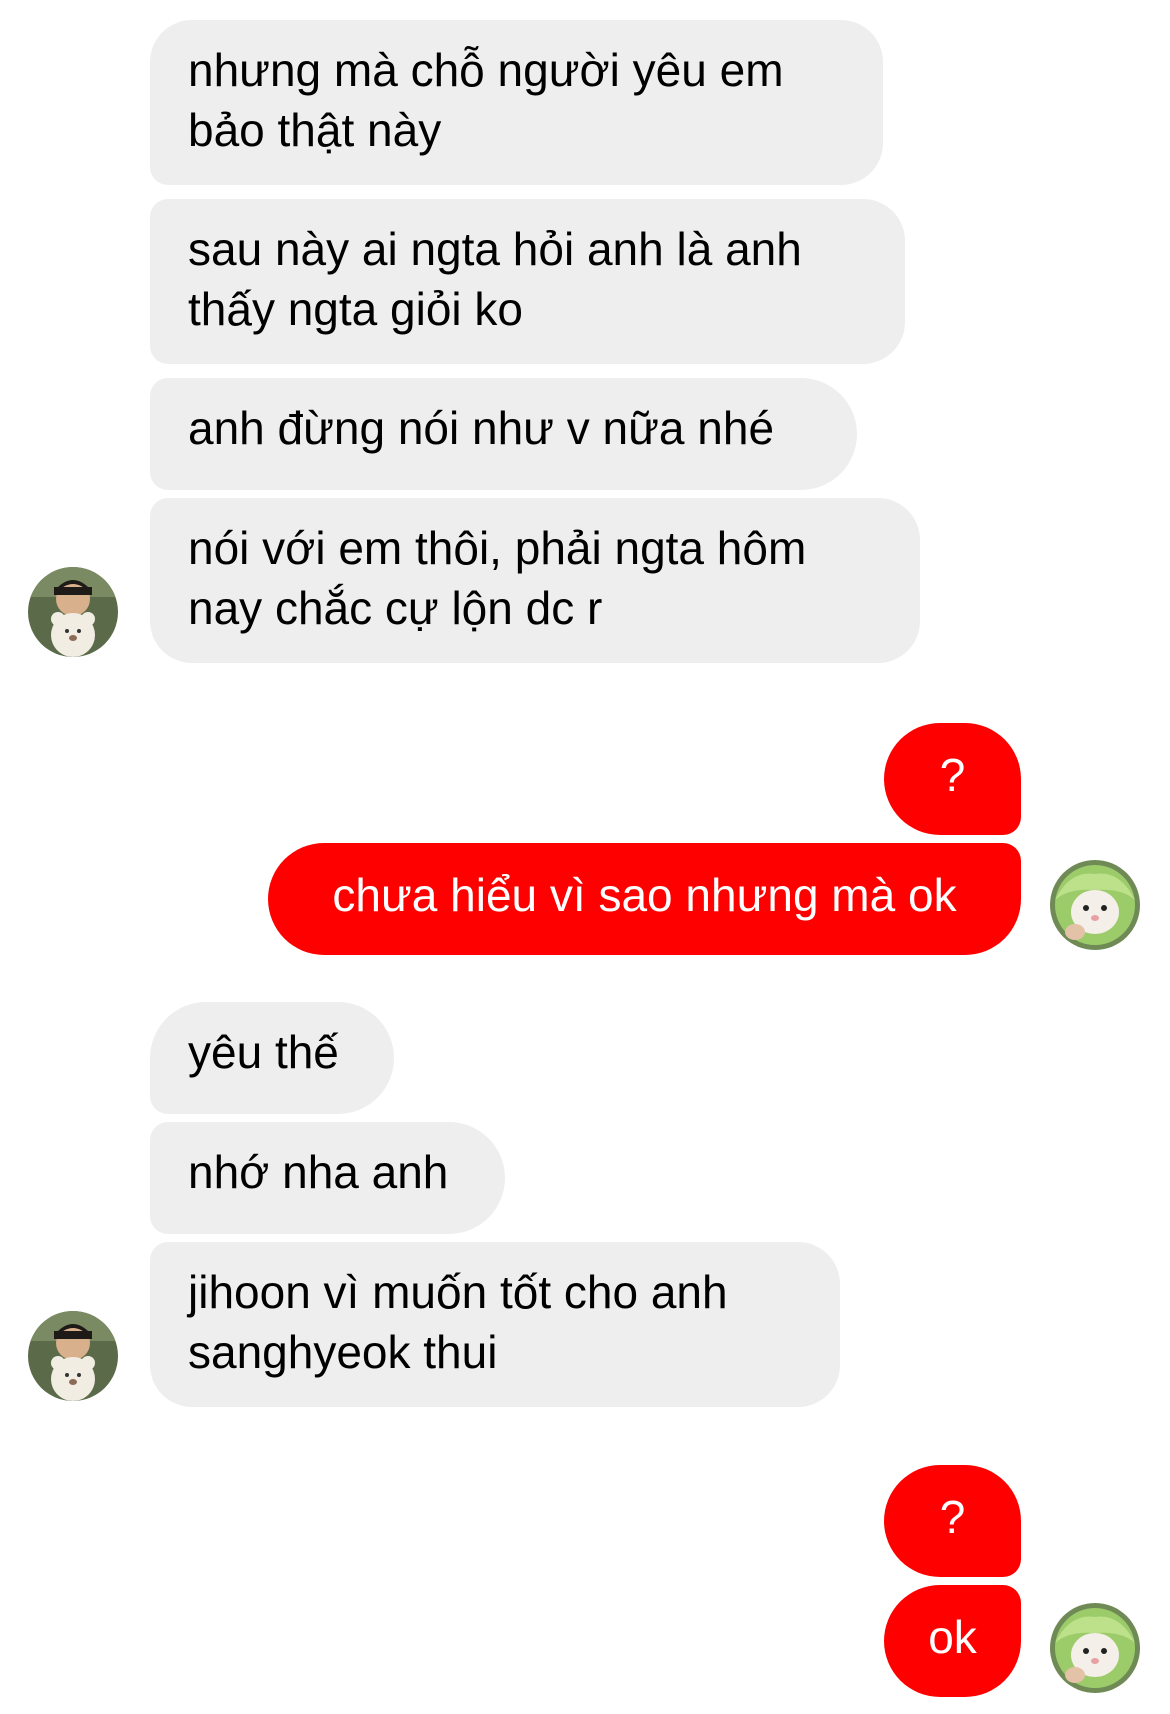  Describe the element at coordinates (272, 1058) in the screenshot. I see `message-bubble-incoming: yêu thế` at that location.